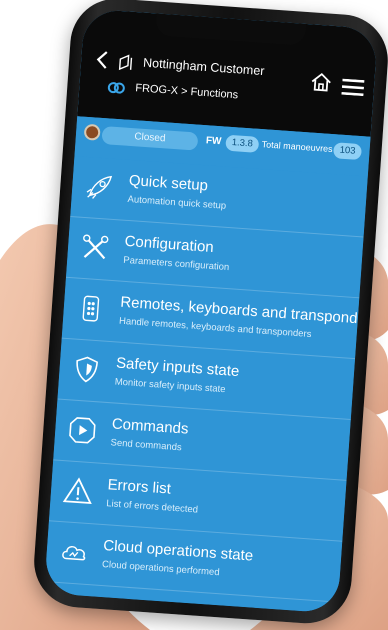 Image resolution: width=388 pixels, height=630 pixels. What do you see at coordinates (213, 141) in the screenshot?
I see `firmware-label: FW` at bounding box center [213, 141].